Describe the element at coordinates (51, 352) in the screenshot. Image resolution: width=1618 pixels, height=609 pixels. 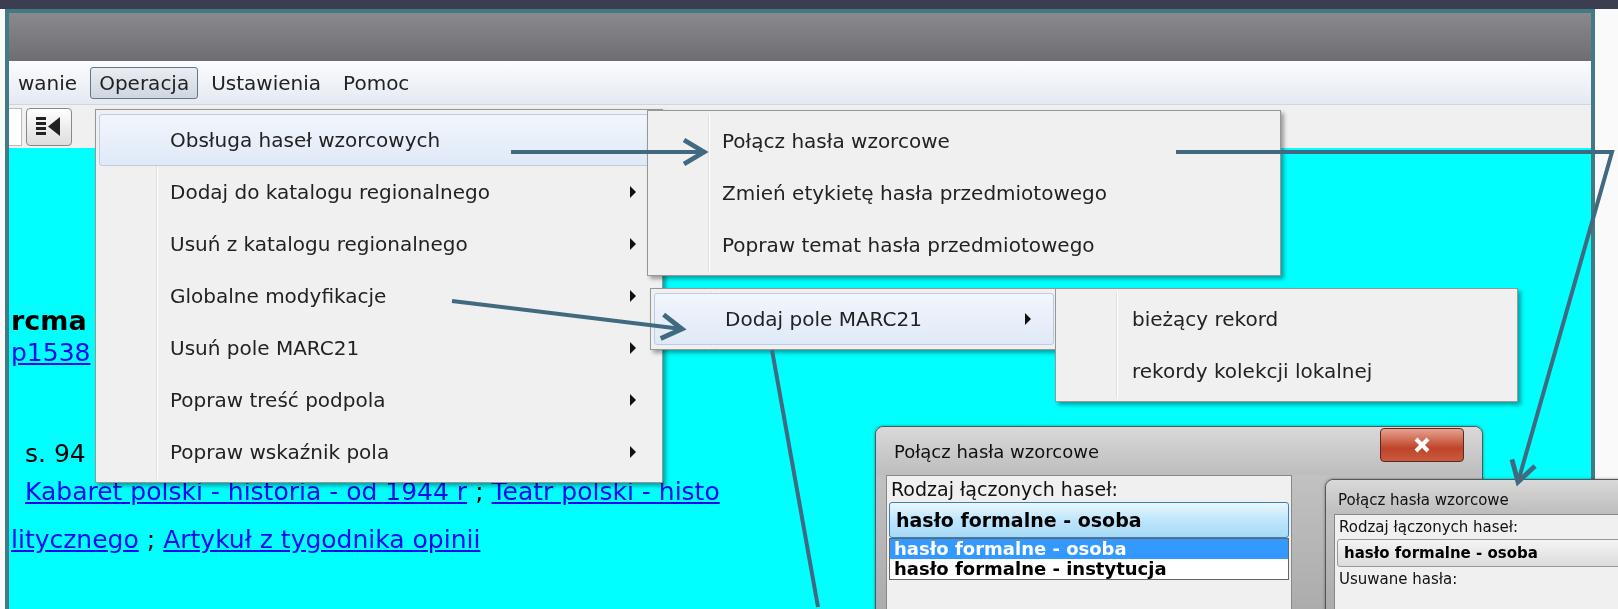
I see `record-link: p1538` at that location.